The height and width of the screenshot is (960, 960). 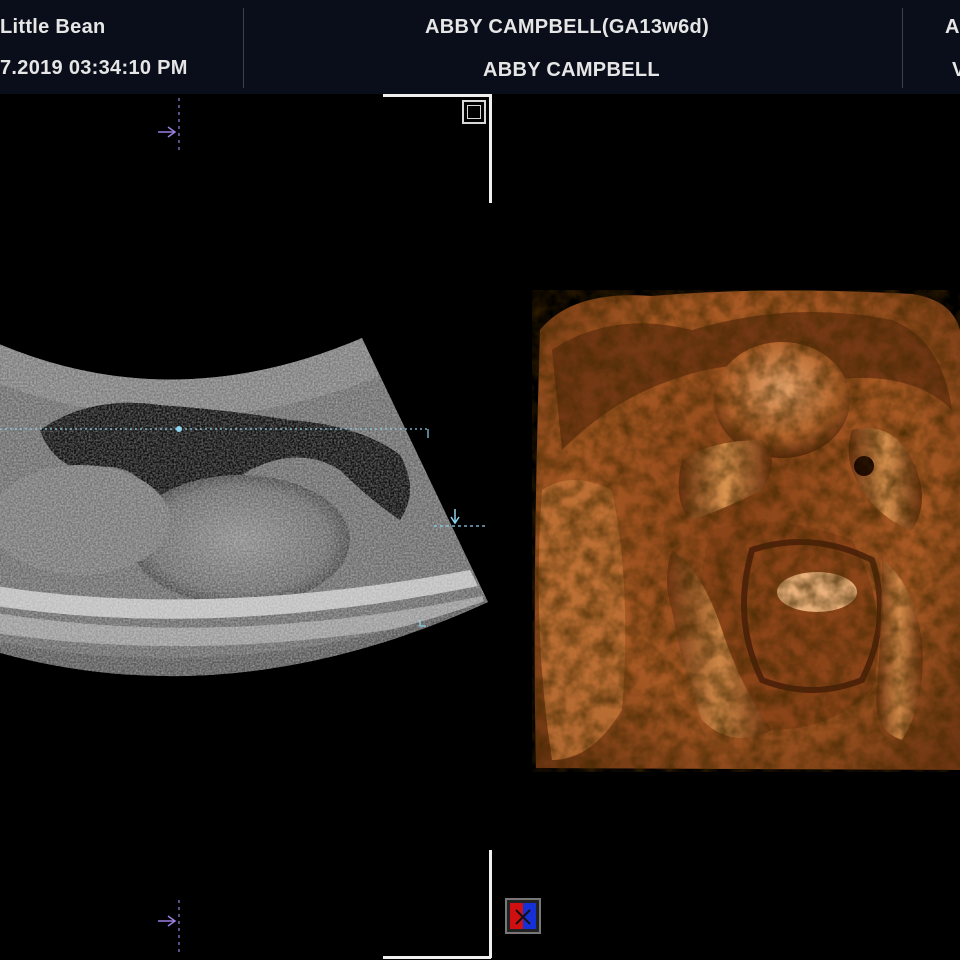 What do you see at coordinates (437, 957) in the screenshot?
I see `view-frame-bottom` at bounding box center [437, 957].